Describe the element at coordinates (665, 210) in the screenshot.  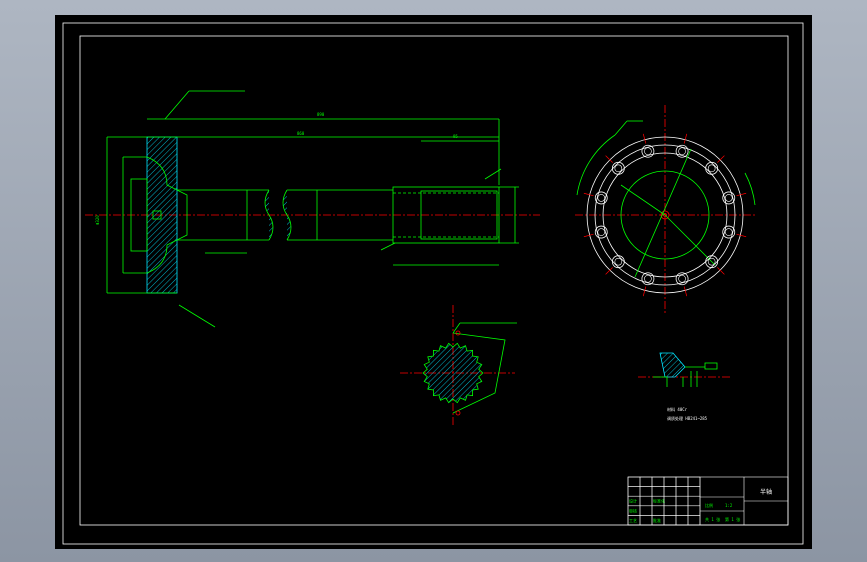
I see `flange-end-view` at that location.